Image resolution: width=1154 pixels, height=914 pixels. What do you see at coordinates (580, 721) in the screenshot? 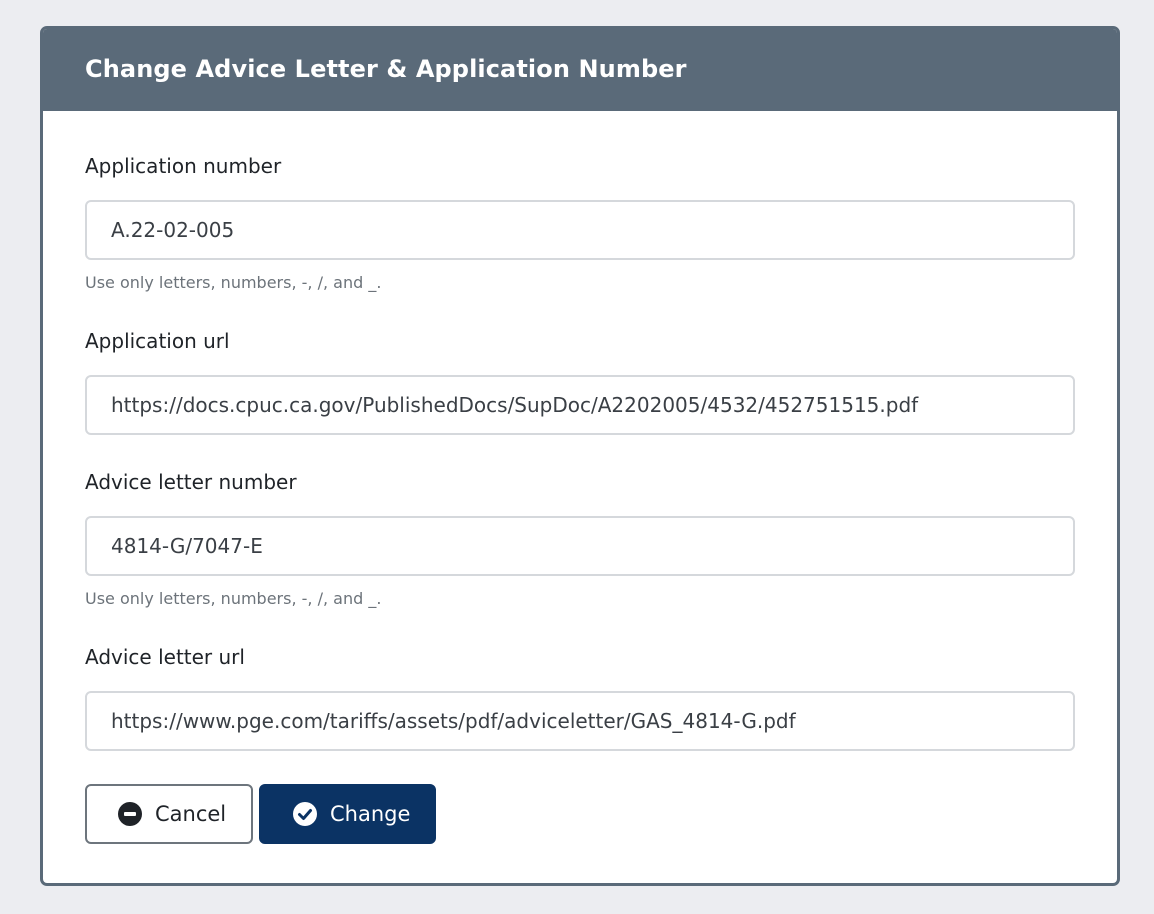
I see `advice-letter-url-input` at bounding box center [580, 721].